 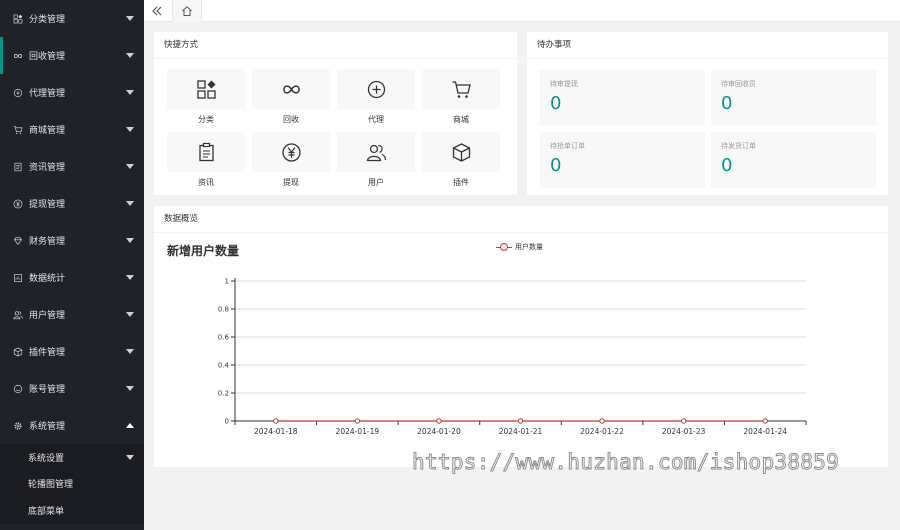 I want to click on todo-item: 待审提现 0, so click(x=622, y=98).